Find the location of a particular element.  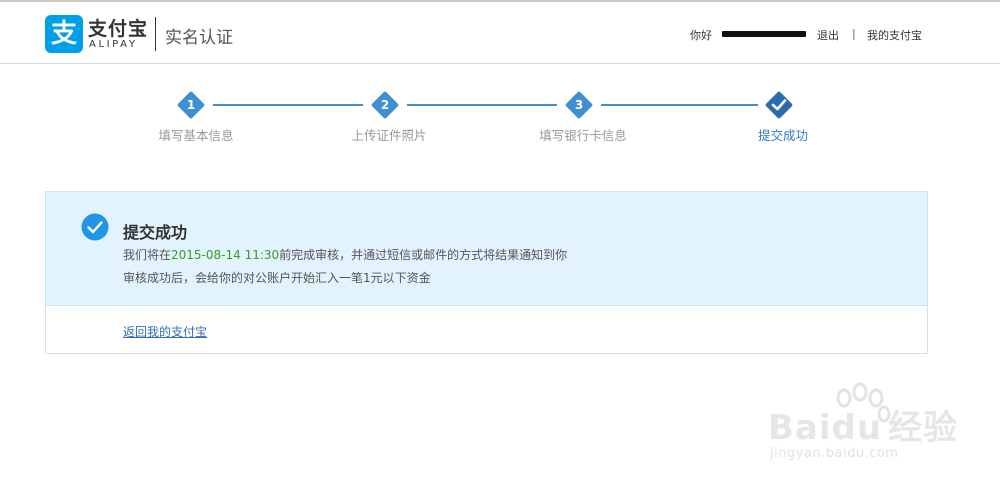

watermark-du: du is located at coordinates (857, 428).